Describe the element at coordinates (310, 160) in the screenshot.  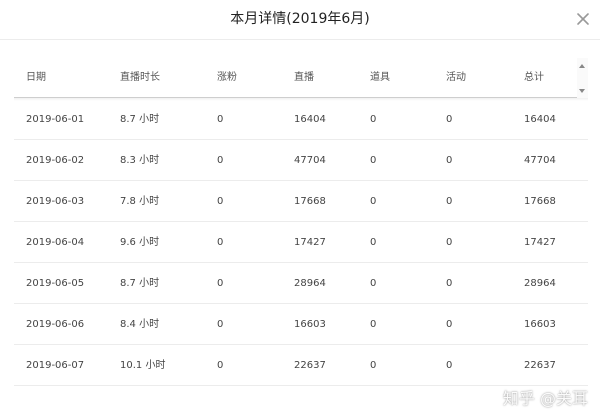
I see `cell-live: 47704` at that location.